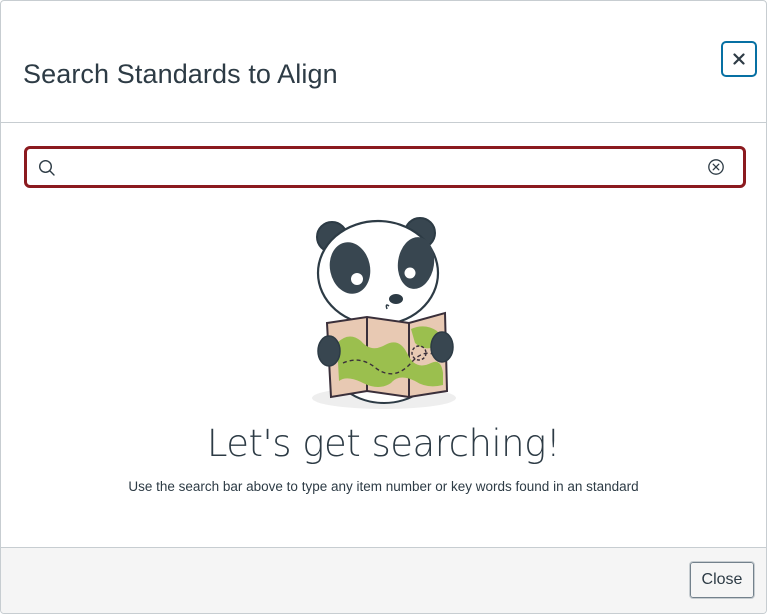  I want to click on empty-state-headline: Let's get searching!, so click(383, 443).